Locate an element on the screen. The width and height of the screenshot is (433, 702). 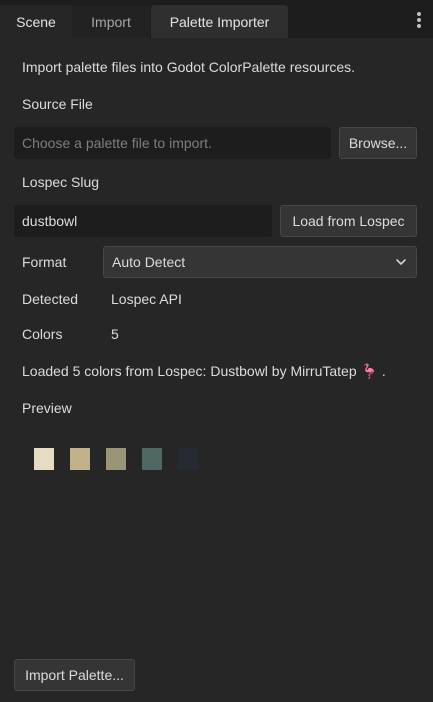
preview-label: Preview is located at coordinates (47, 408).